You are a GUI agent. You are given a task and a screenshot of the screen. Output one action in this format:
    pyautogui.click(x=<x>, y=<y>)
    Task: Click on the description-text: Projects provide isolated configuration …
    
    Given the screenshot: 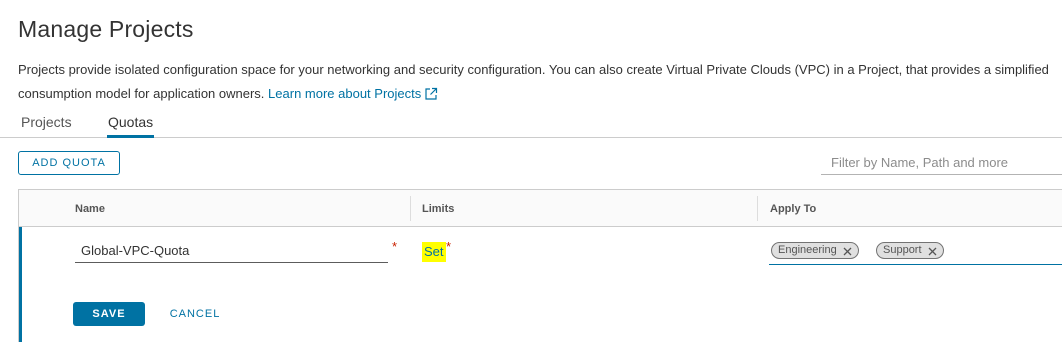 What is the action you would take?
    pyautogui.click(x=533, y=81)
    